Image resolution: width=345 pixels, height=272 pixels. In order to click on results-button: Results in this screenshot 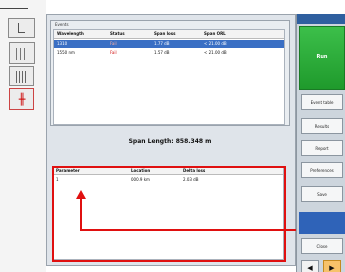, I will do `click(322, 126)`.